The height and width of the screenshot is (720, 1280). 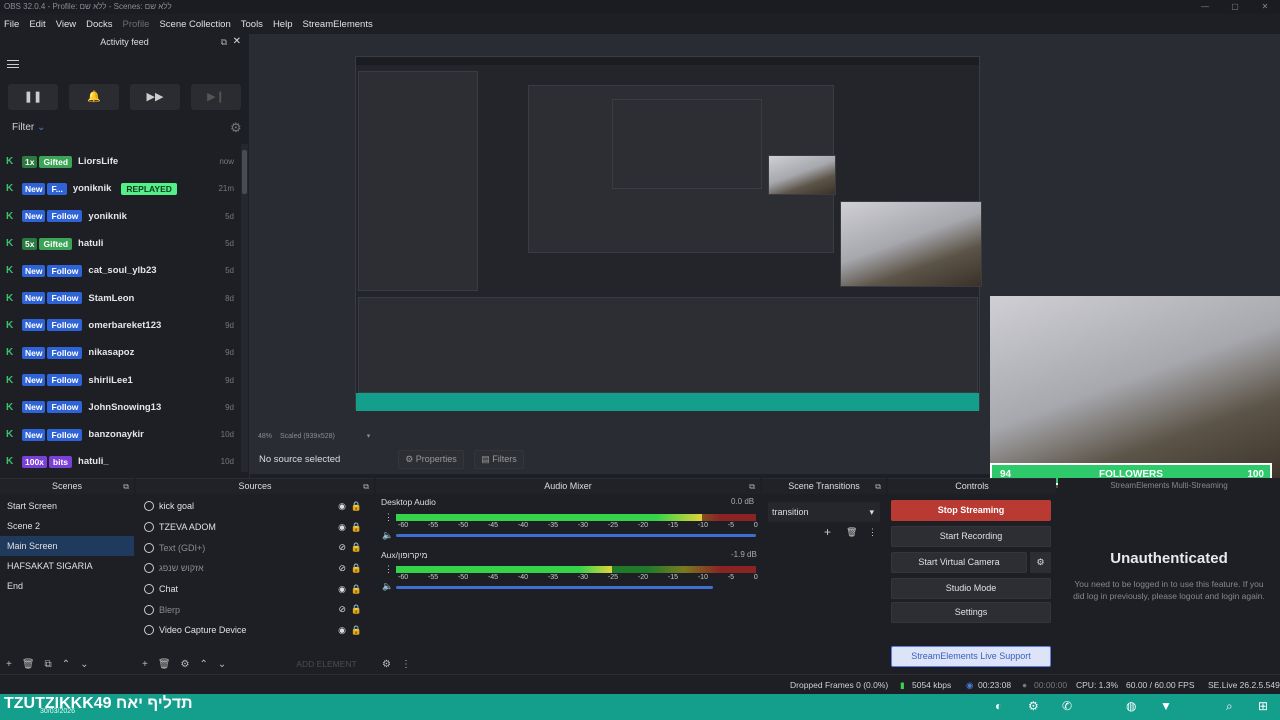 What do you see at coordinates (120, 434) in the screenshot?
I see `feed-item: K New Follow banzonaykir 10d` at bounding box center [120, 434].